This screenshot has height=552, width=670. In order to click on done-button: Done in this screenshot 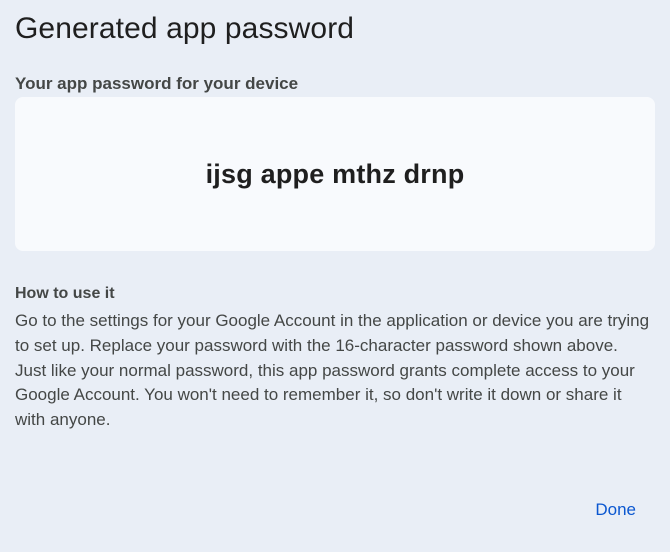, I will do `click(615, 510)`.